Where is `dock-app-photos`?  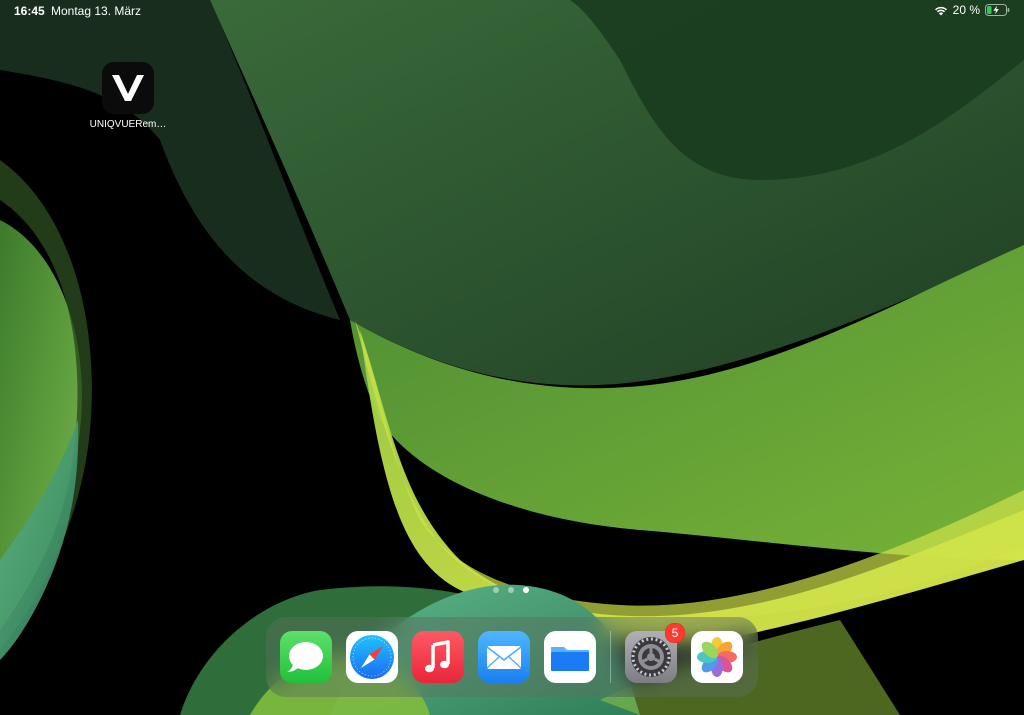
dock-app-photos is located at coordinates (717, 657).